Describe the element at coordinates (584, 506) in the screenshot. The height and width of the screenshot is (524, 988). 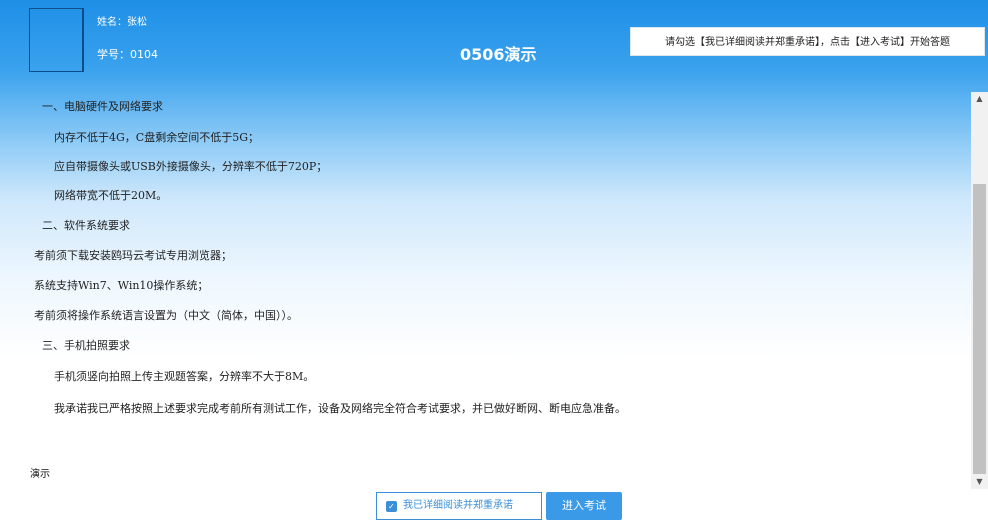
I see `enter-exam-button: 进入考试` at that location.